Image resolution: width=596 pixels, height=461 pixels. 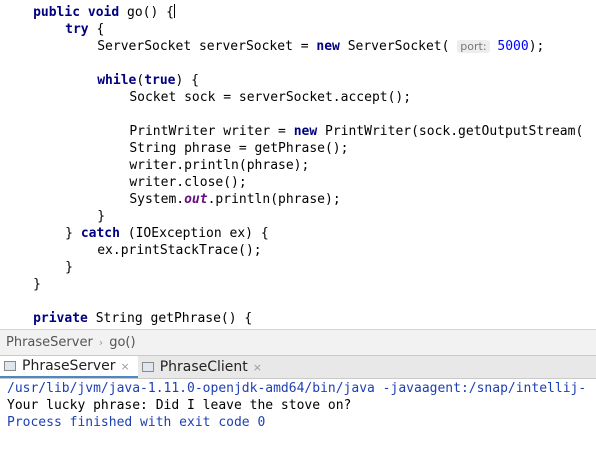 What do you see at coordinates (196, 199) in the screenshot?
I see `code-token: out` at bounding box center [196, 199].